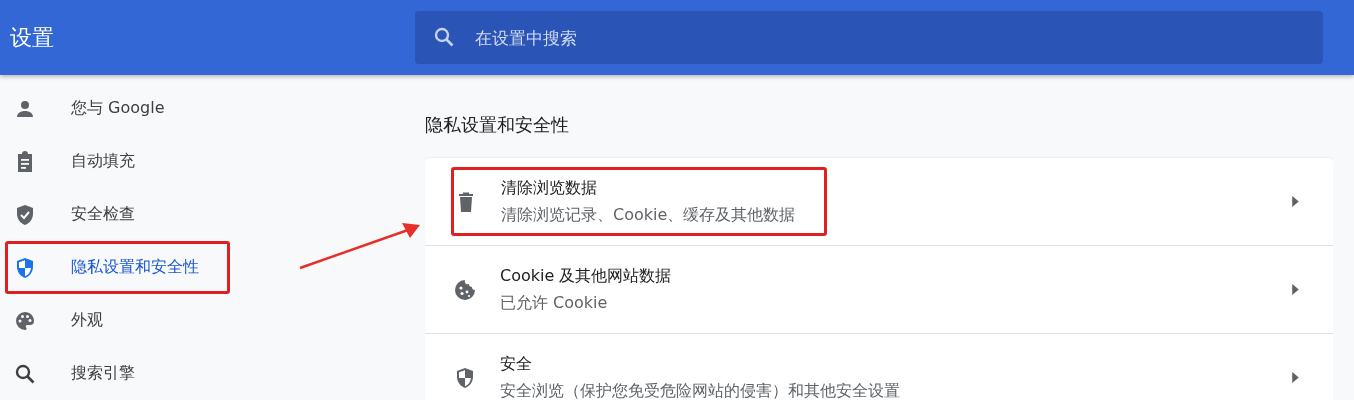 The width and height of the screenshot is (1354, 400). I want to click on sidebar-item: 您与 Google, so click(117, 108).